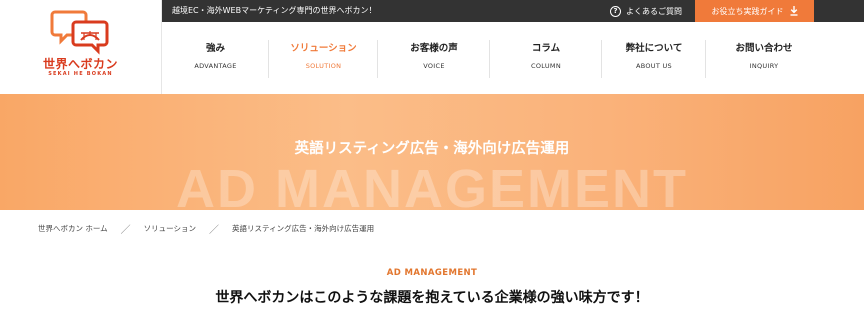  What do you see at coordinates (274, 10) in the screenshot?
I see `site-tagline: 越境EC・海外WEBマーケティング専門の世界へボカン！` at bounding box center [274, 10].